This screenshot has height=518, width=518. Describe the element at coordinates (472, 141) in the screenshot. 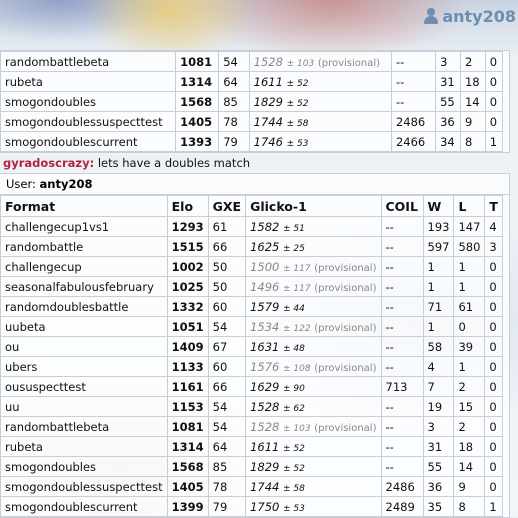

I see `losses-cell: 8` at that location.